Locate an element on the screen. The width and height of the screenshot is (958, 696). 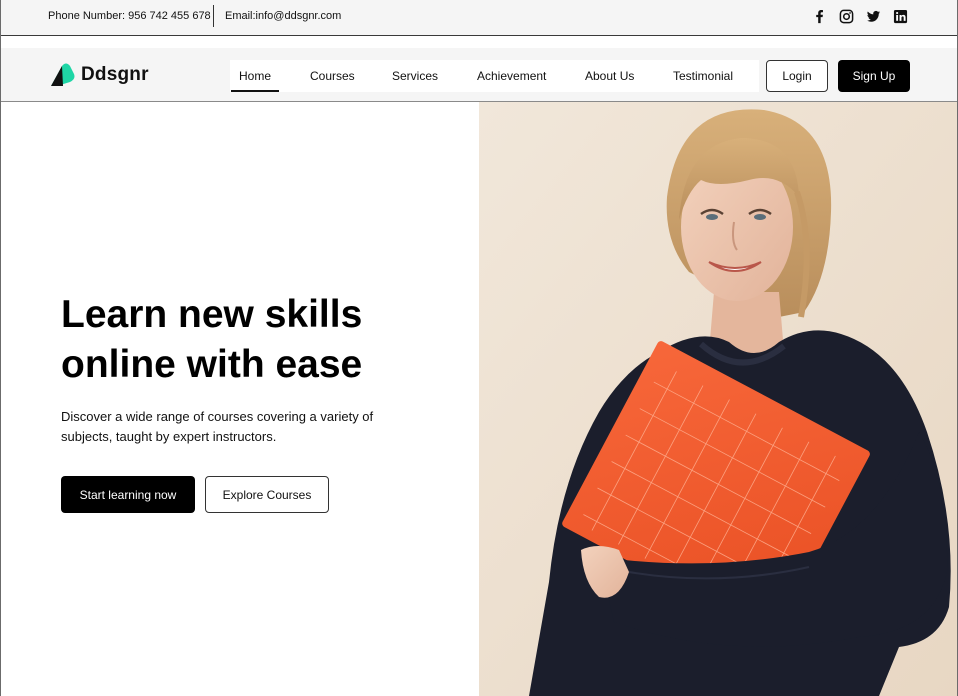
hero-title-line: Learn new skills is located at coordinates (212, 314).